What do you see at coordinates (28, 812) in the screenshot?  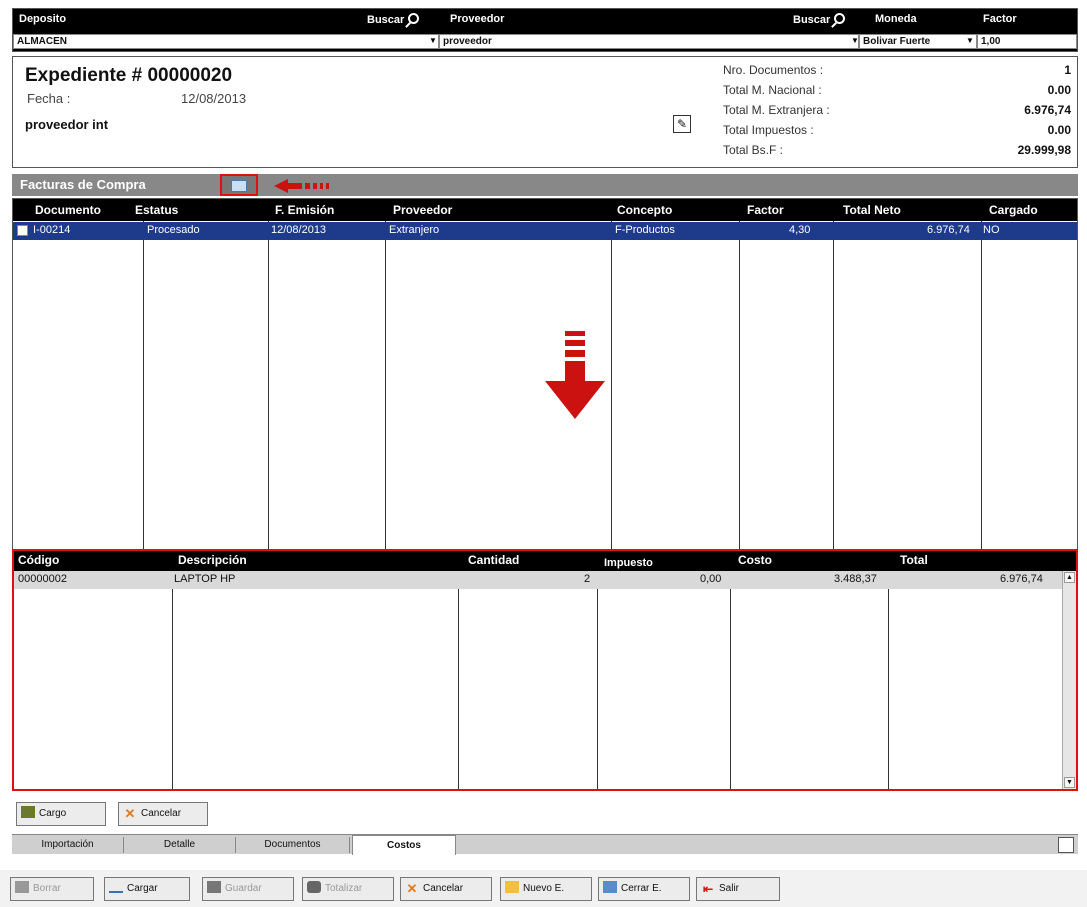 I see `cart-icon` at bounding box center [28, 812].